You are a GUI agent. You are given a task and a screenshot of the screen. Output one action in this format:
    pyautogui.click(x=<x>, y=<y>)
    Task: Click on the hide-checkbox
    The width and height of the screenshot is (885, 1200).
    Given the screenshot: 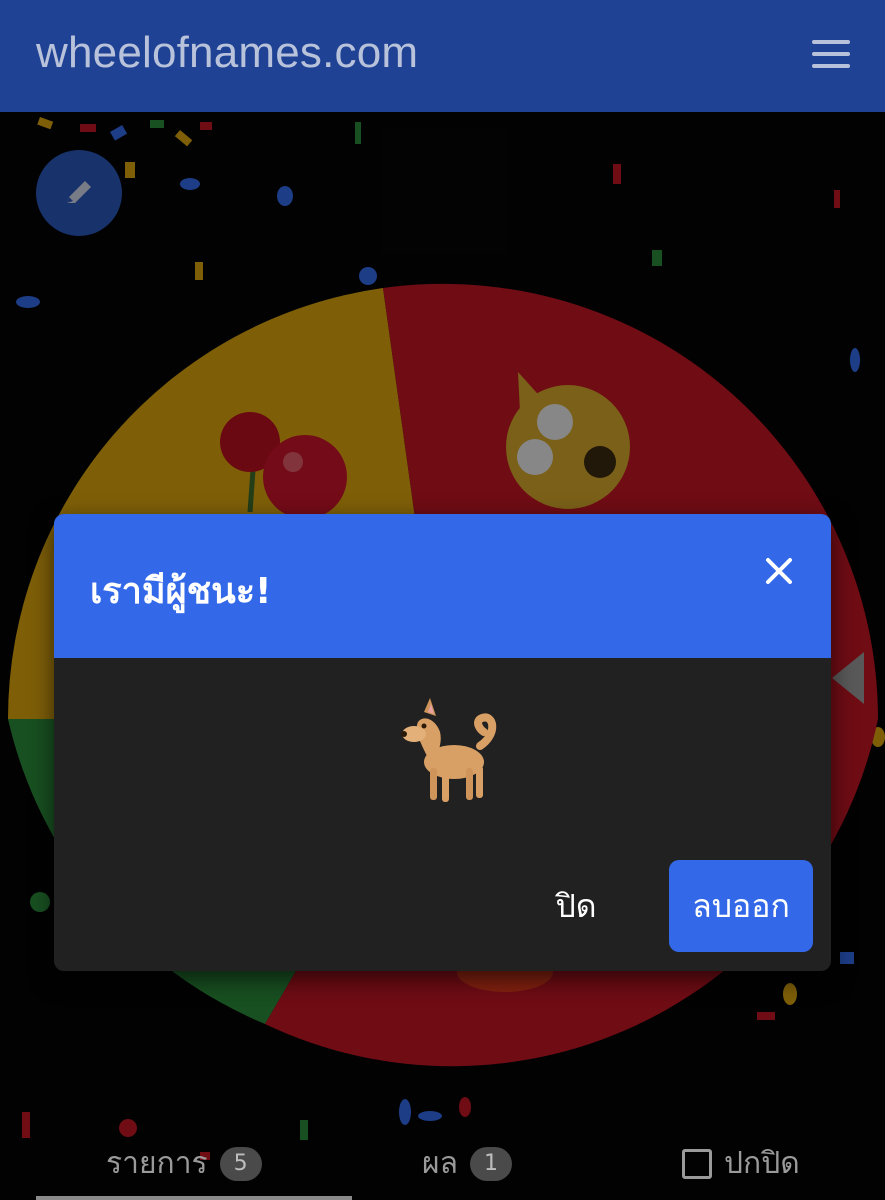 What is the action you would take?
    pyautogui.click(x=697, y=1163)
    